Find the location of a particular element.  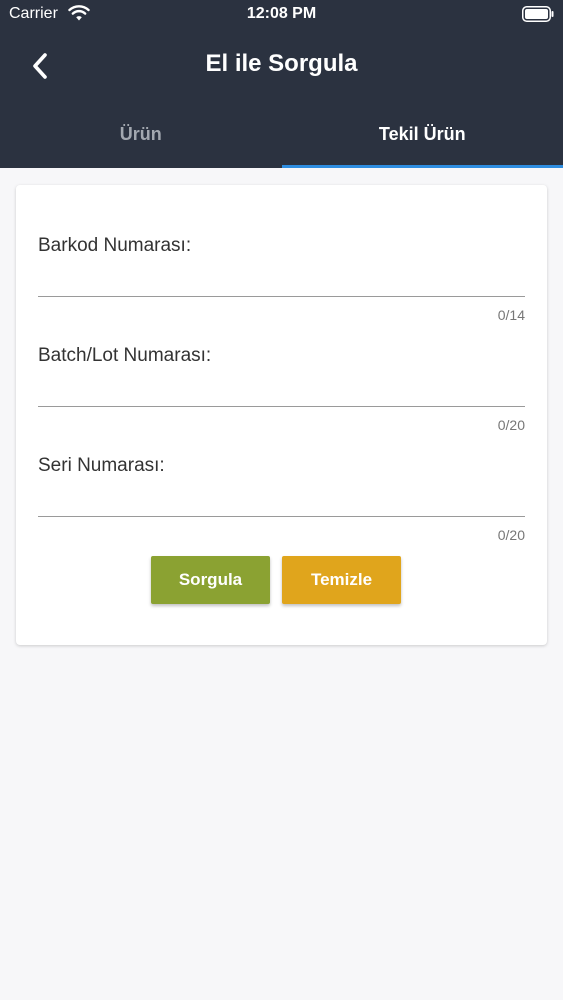

barcode-label: Barkod Numarası: is located at coordinates (115, 245).